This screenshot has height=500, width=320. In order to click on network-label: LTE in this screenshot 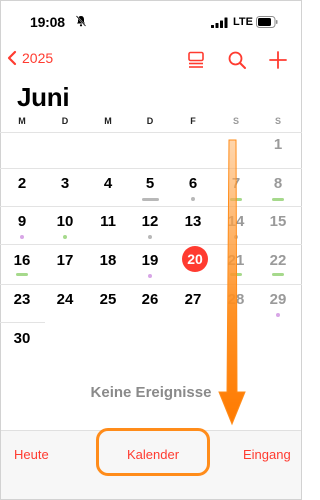, I will do `click(243, 22)`.